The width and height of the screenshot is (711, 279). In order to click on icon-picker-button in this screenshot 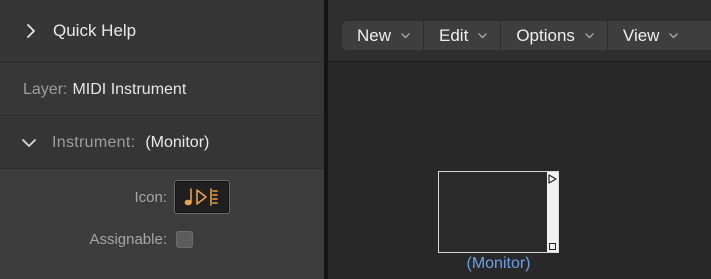, I will do `click(202, 197)`.